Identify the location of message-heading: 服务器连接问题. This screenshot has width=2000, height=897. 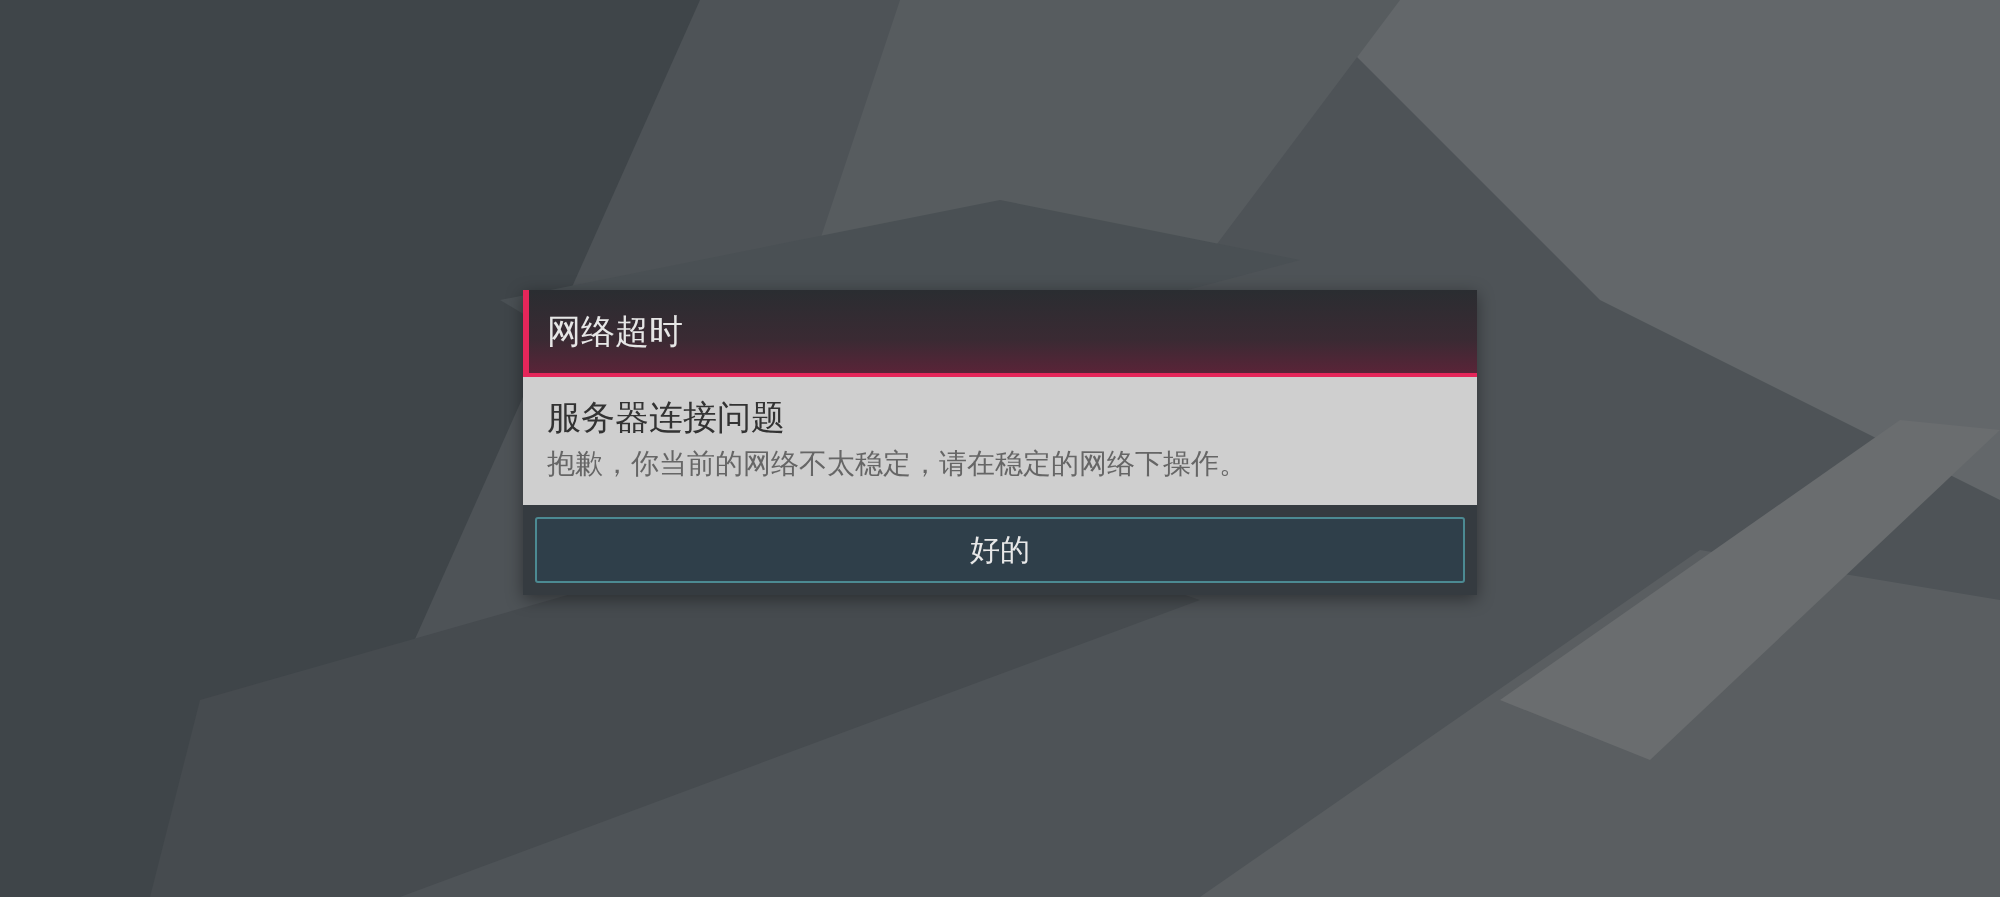
(666, 417).